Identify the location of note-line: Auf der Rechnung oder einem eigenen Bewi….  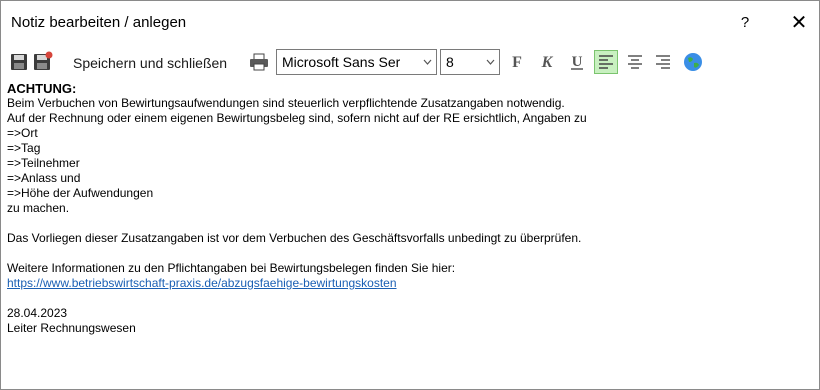
(297, 118).